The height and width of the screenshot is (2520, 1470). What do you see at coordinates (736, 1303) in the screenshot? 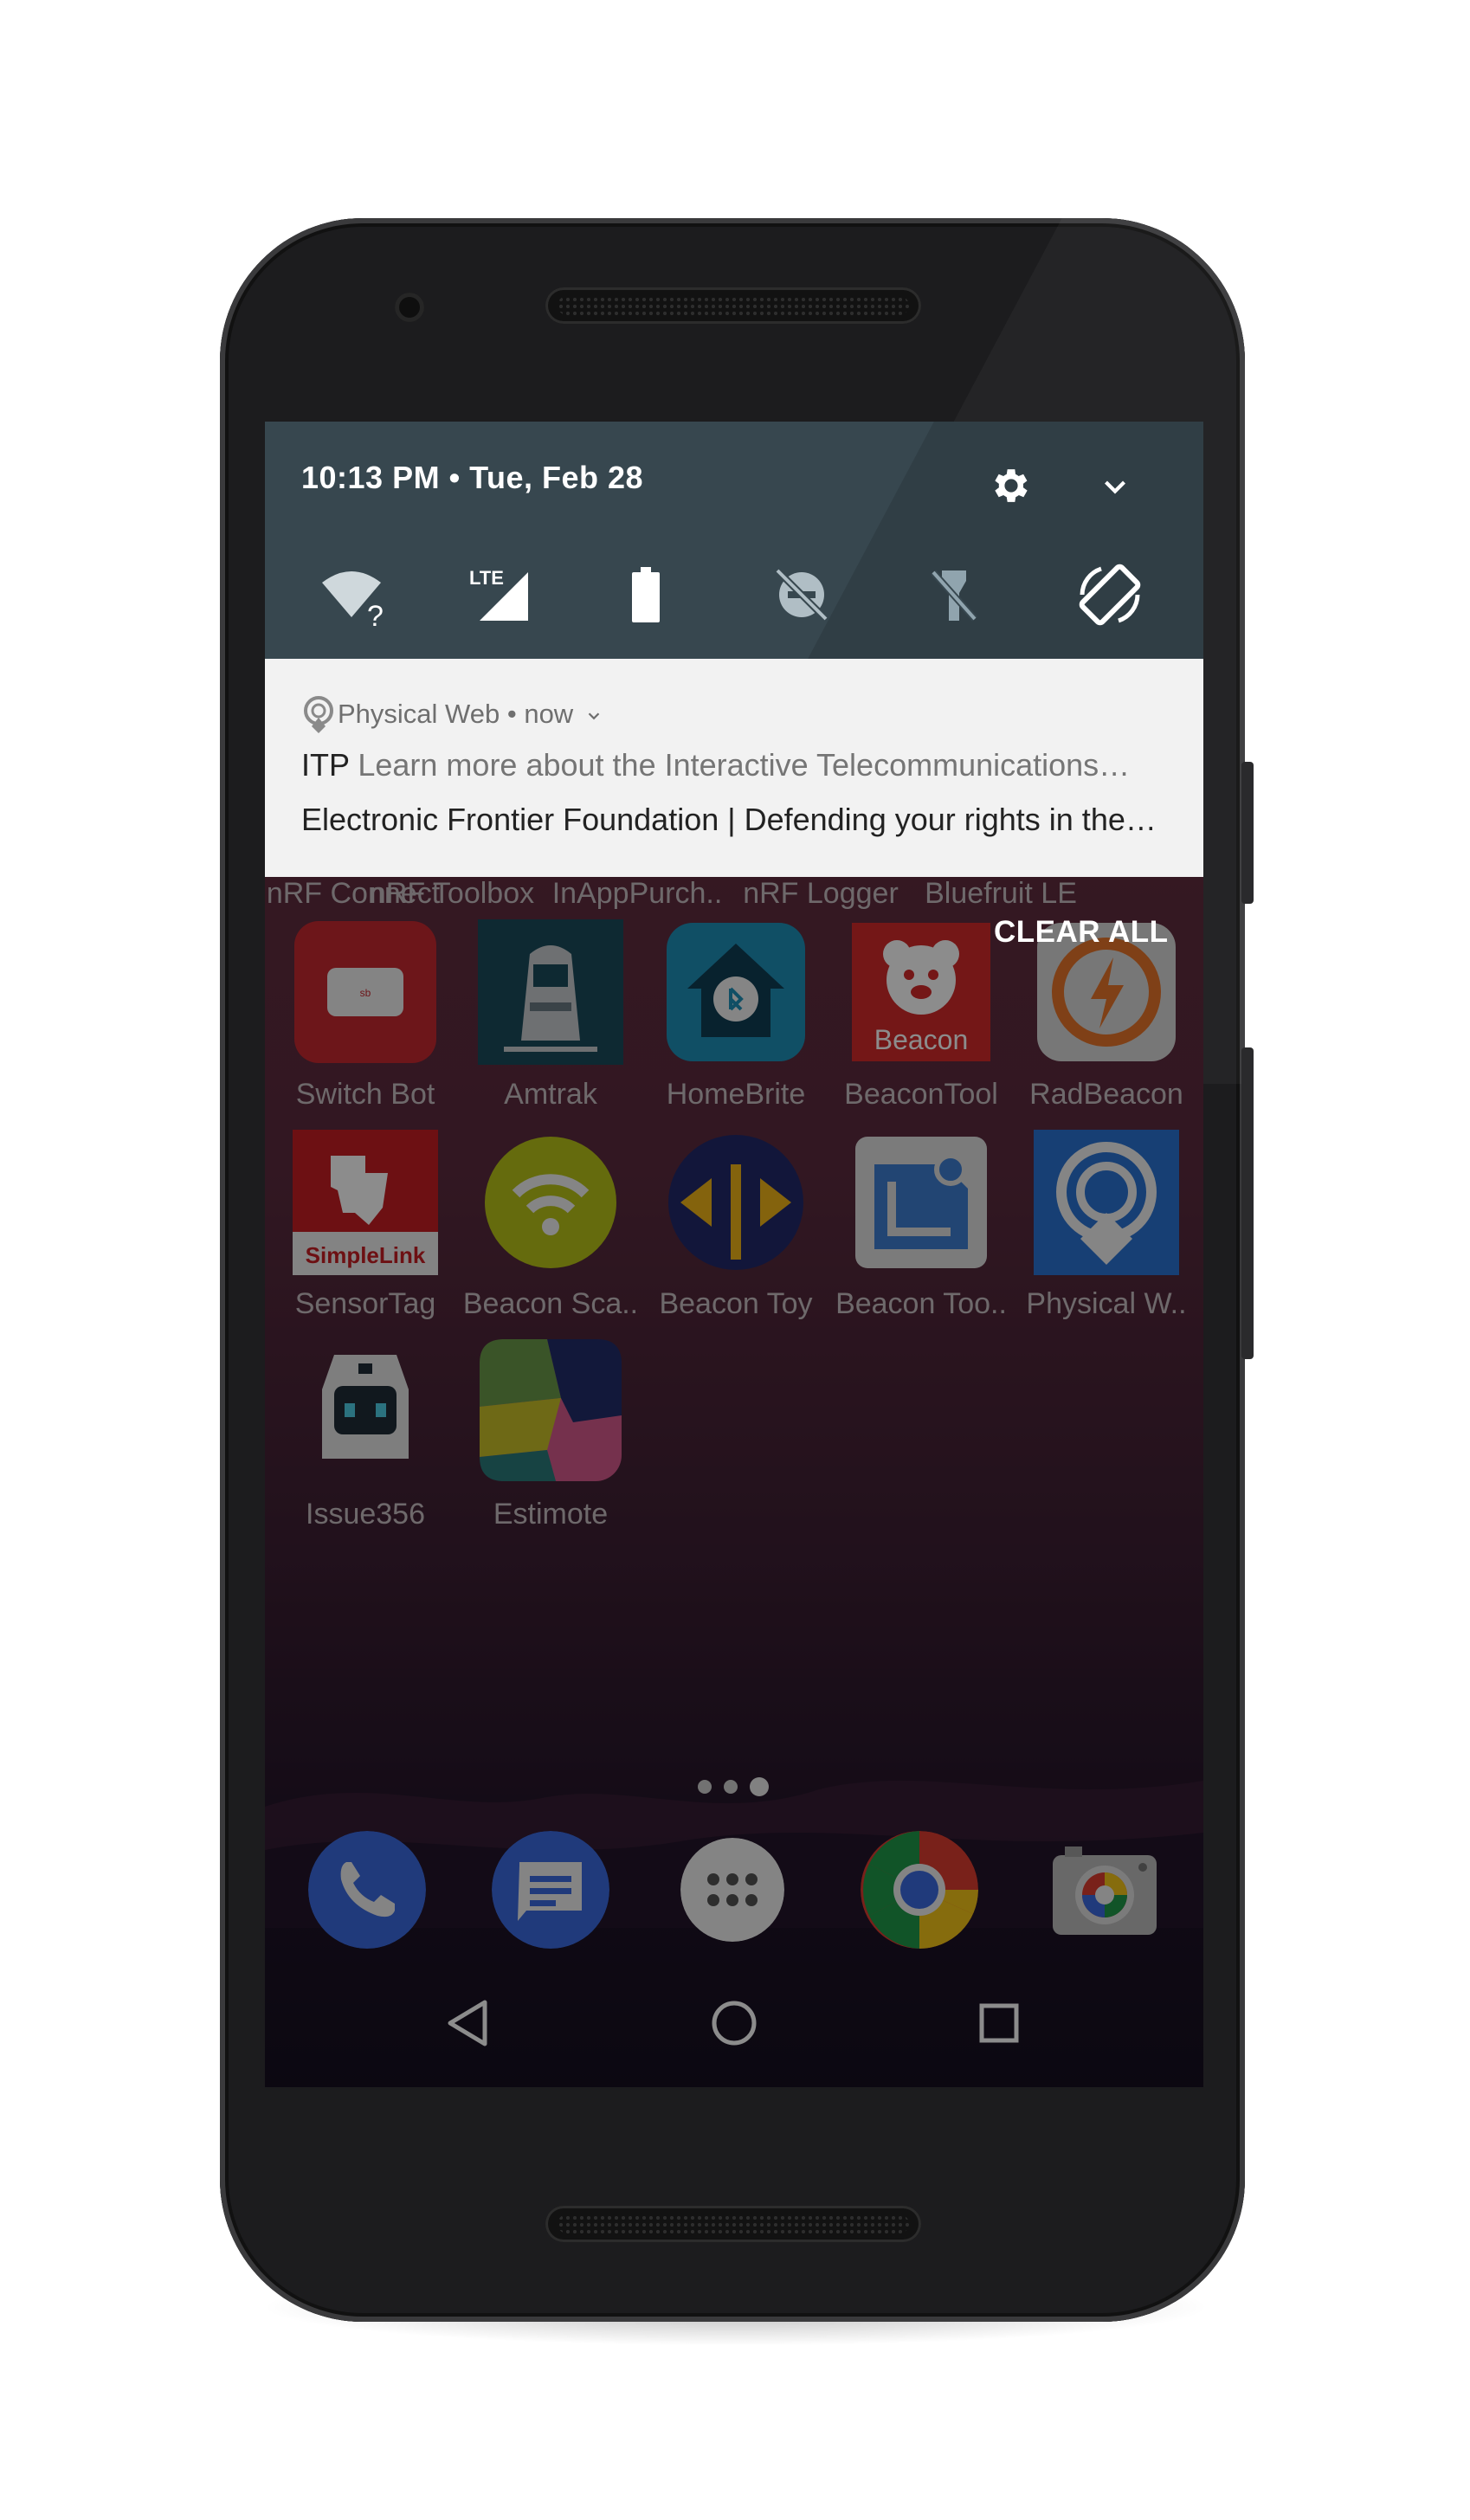
I see `app-label: Beacon Toy` at bounding box center [736, 1303].